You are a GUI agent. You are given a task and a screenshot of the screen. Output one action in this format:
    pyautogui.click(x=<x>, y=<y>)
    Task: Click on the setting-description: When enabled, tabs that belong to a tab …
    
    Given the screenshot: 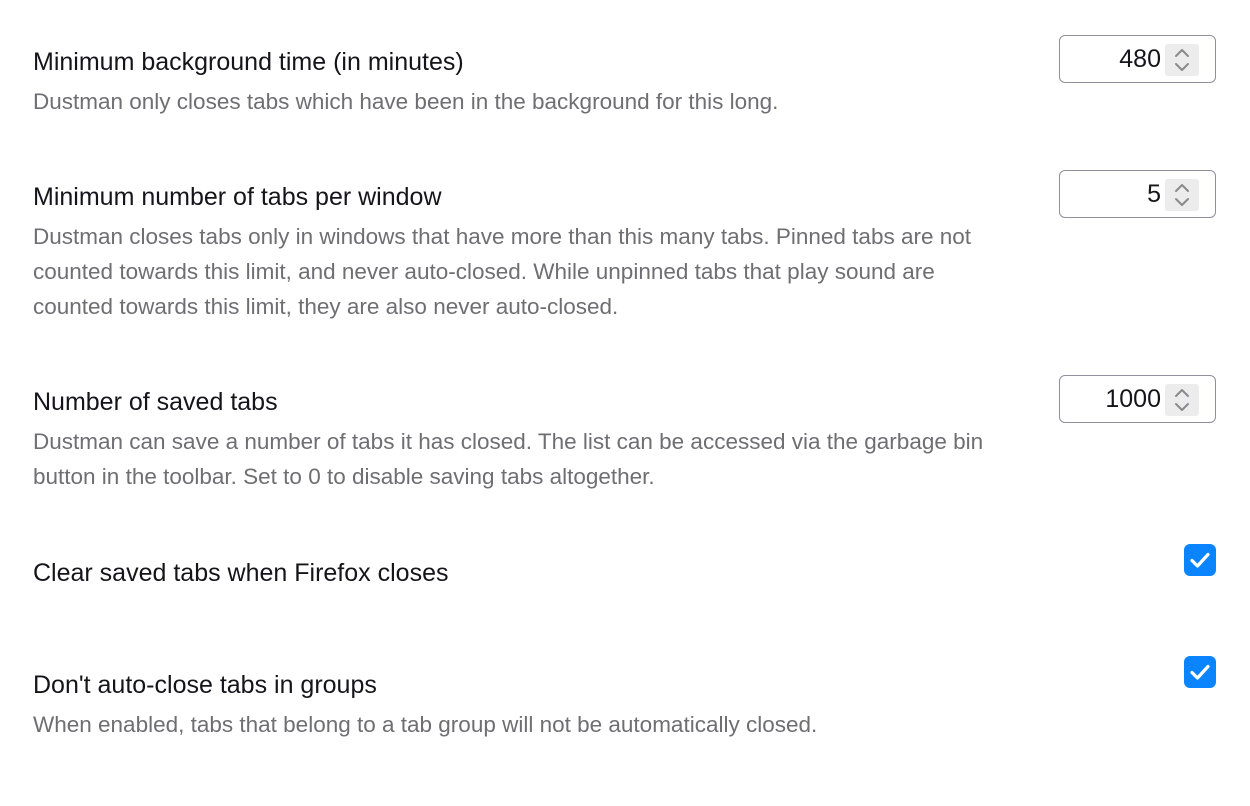 What is the action you would take?
    pyautogui.click(x=425, y=724)
    